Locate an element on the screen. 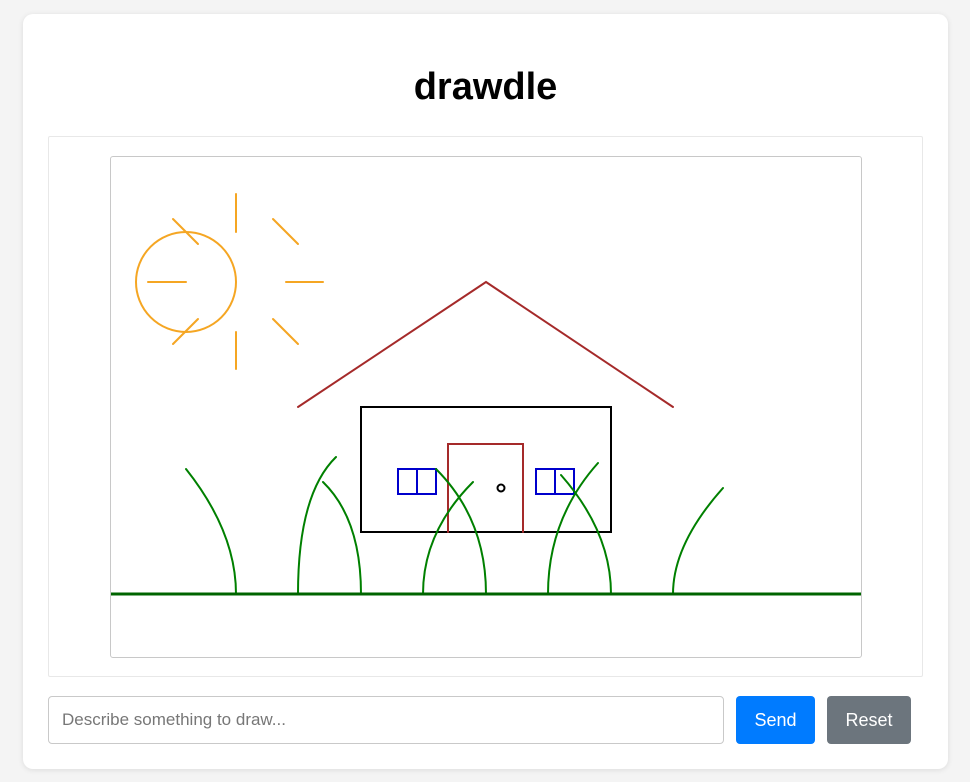  house-roof is located at coordinates (485, 344).